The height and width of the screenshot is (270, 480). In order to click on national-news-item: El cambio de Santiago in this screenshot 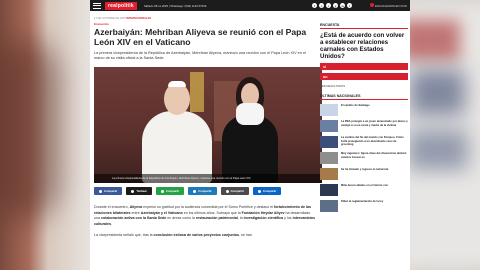, I will do `click(364, 110)`.